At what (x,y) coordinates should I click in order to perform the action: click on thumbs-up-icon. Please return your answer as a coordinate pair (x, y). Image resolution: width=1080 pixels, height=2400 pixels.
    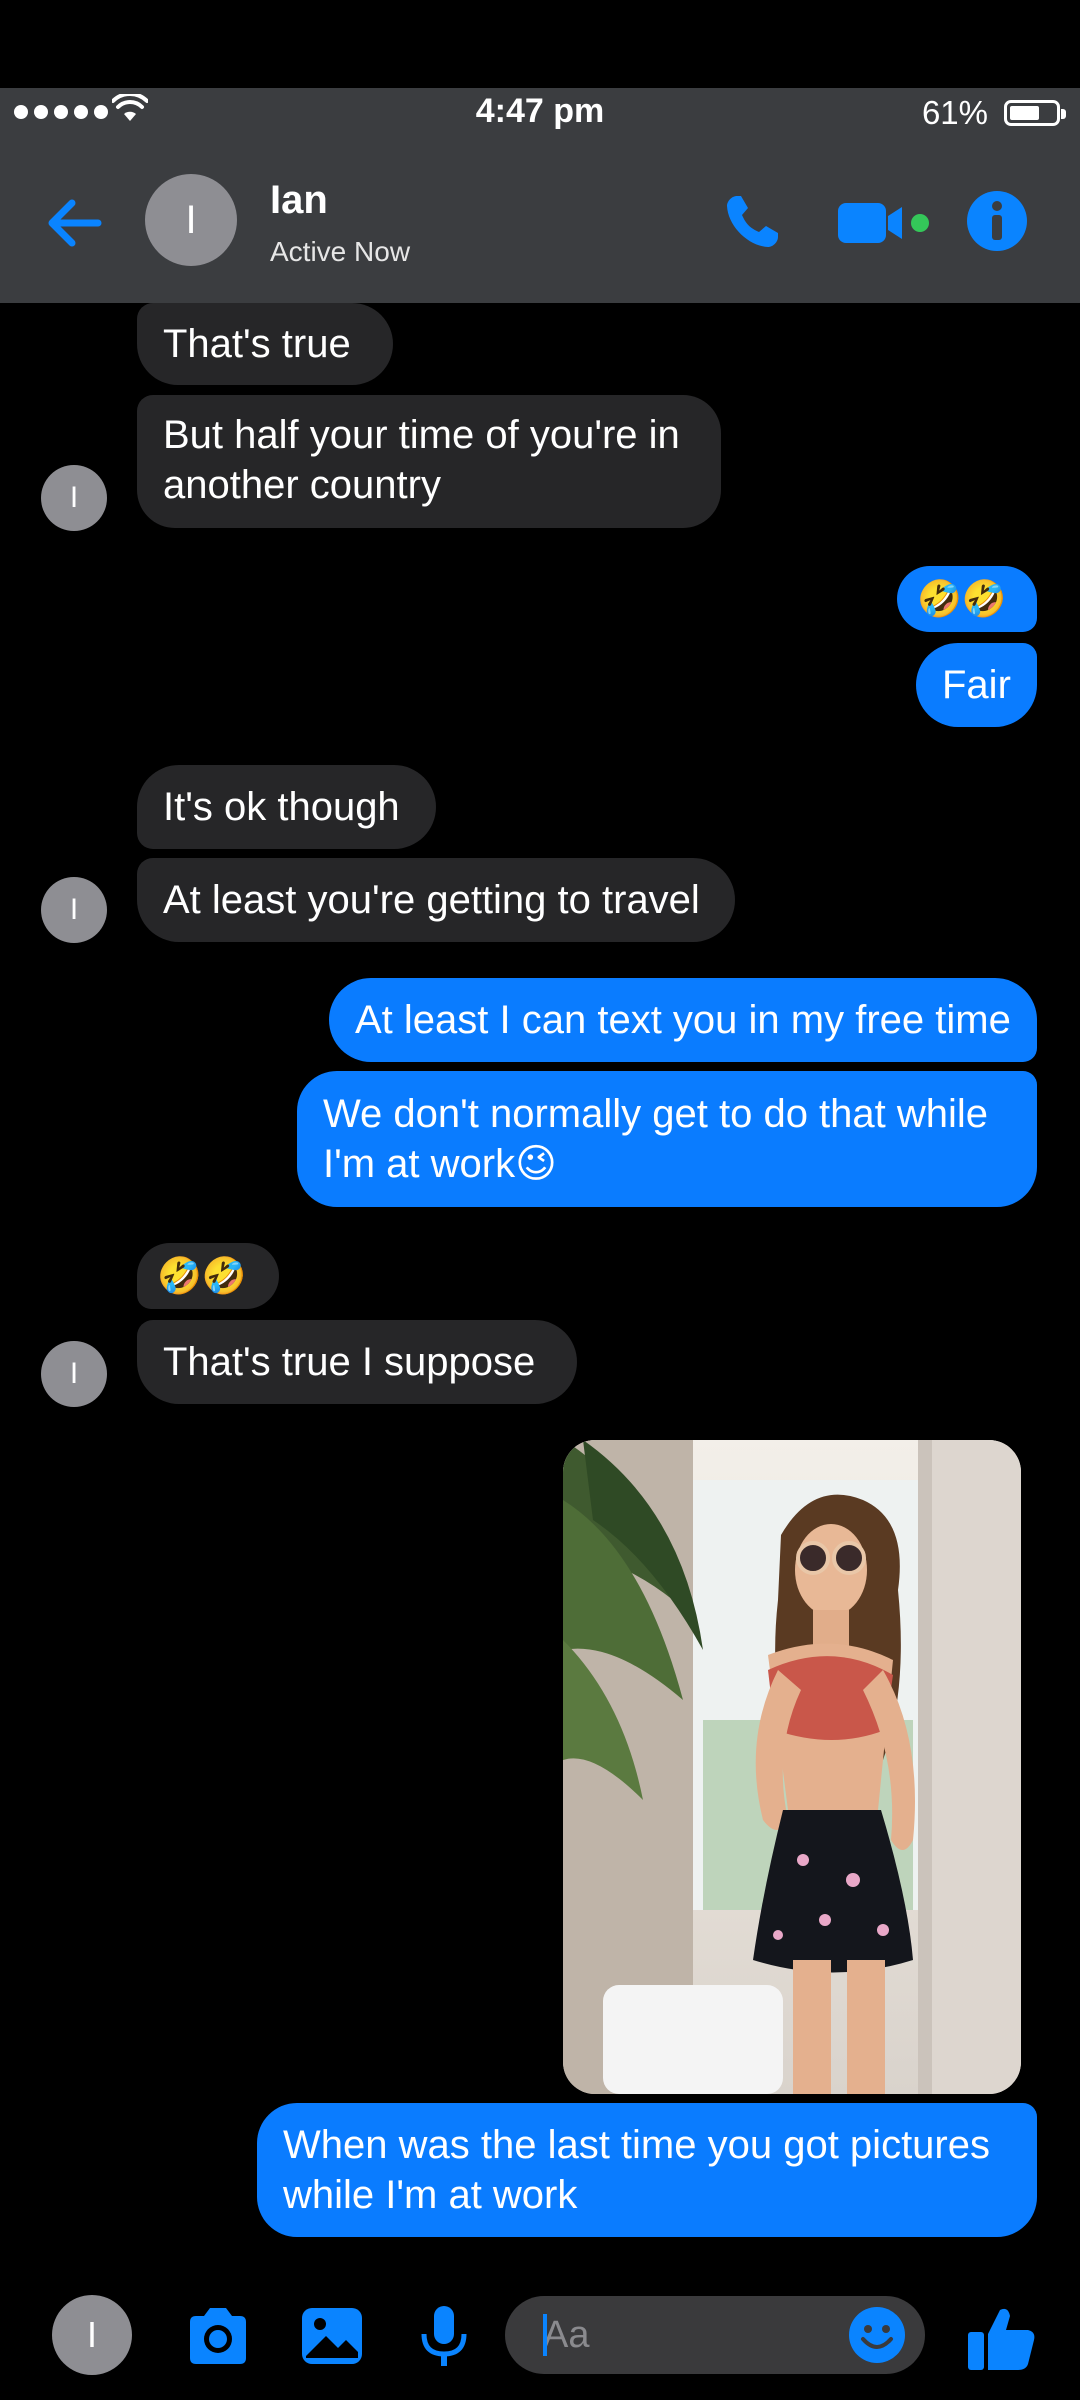
    Looking at the image, I should click on (1002, 2338).